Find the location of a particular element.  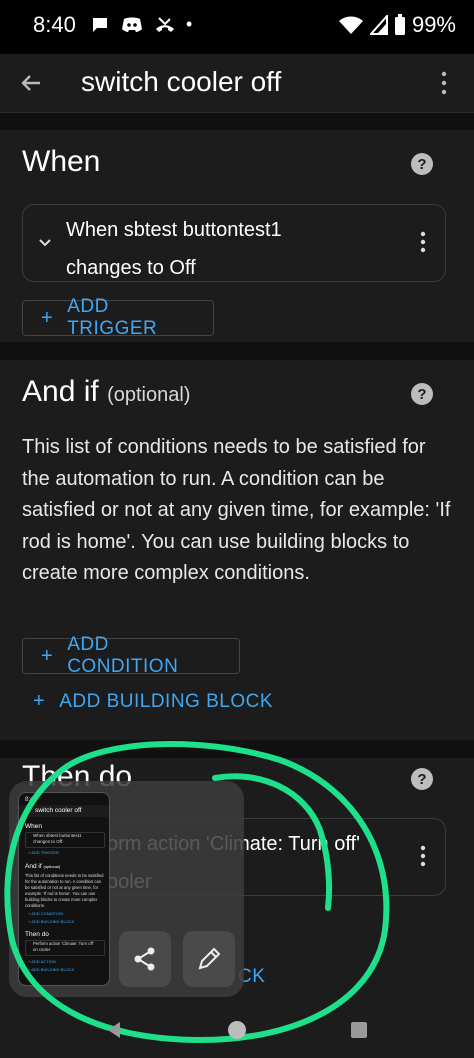

nav-home-icon is located at coordinates (237, 1030).